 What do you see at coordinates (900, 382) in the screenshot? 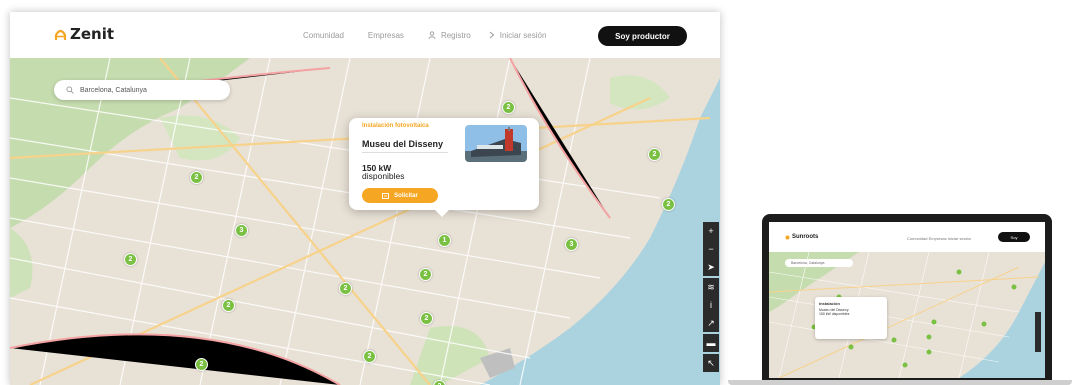
I see `laptop-base` at bounding box center [900, 382].